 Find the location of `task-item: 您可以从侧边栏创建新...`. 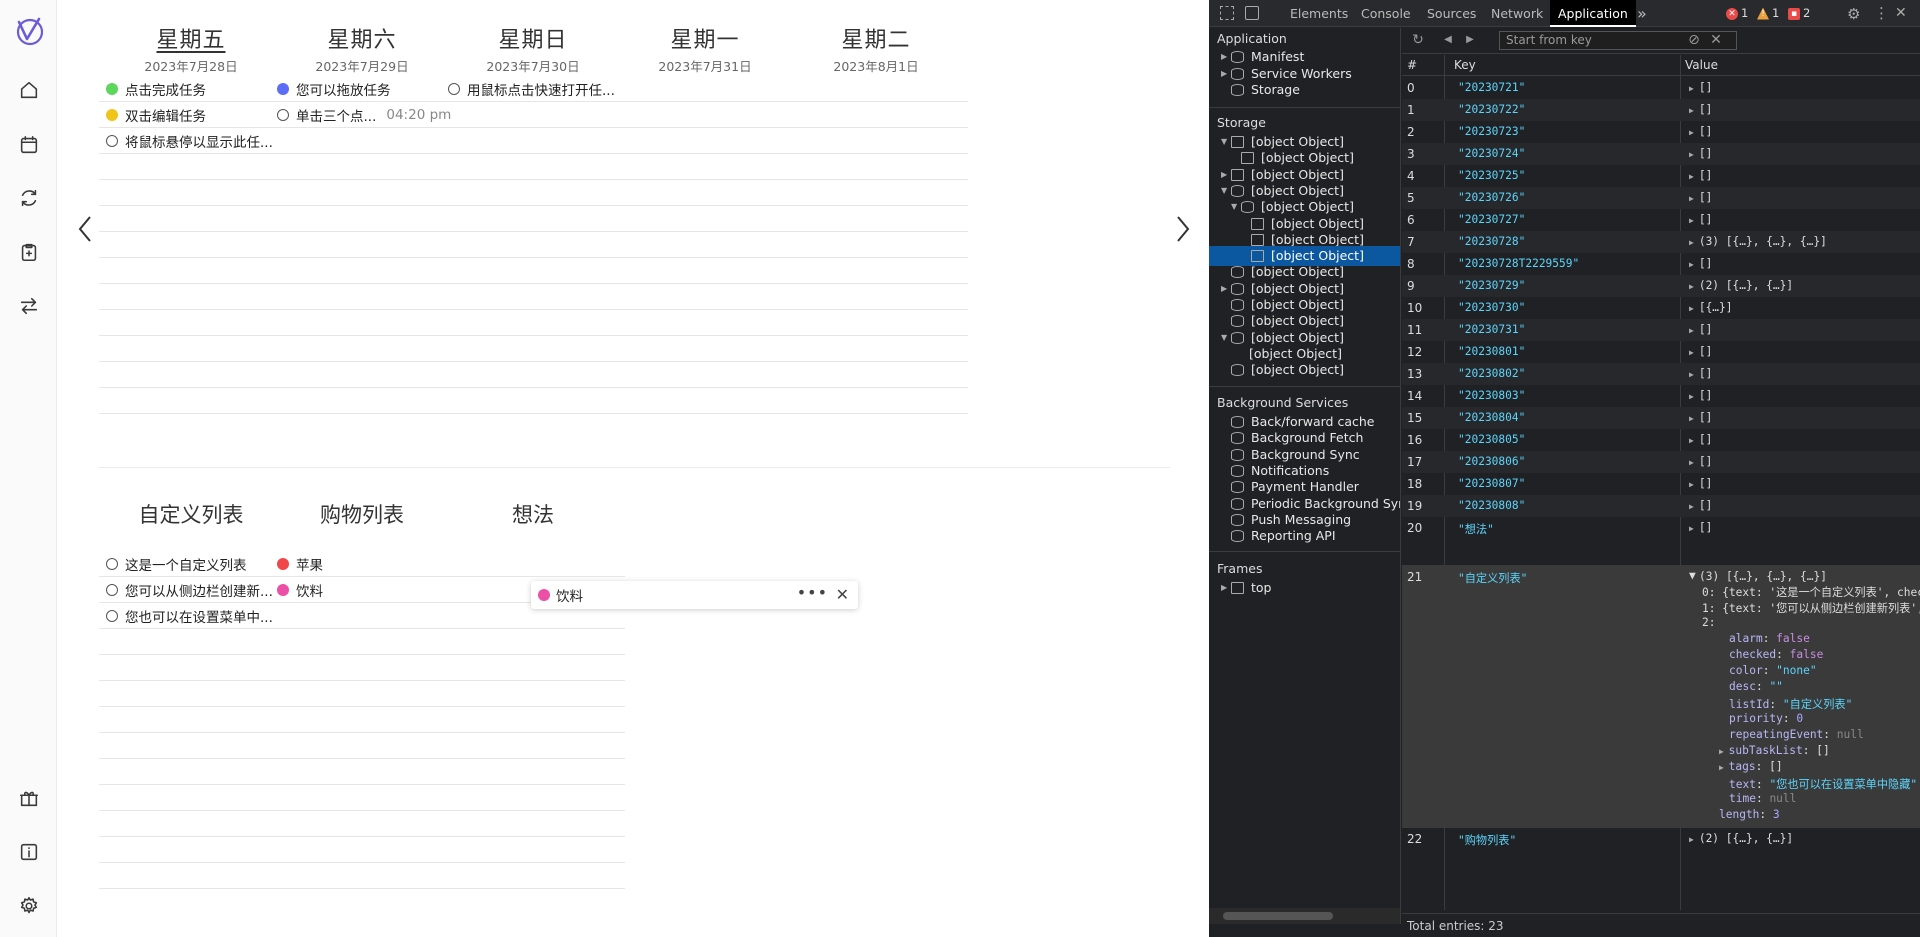

task-item: 您可以从侧边栏创建新... is located at coordinates (191, 590).